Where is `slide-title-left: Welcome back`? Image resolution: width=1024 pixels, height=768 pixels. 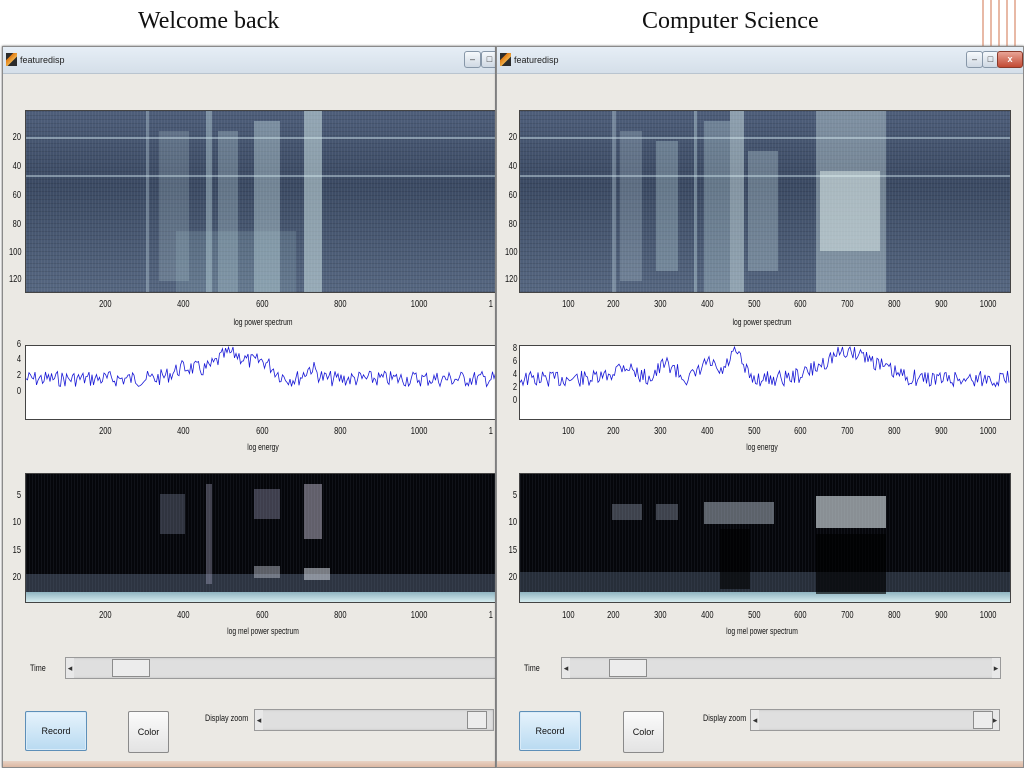
slide-title-left: Welcome back is located at coordinates (209, 21).